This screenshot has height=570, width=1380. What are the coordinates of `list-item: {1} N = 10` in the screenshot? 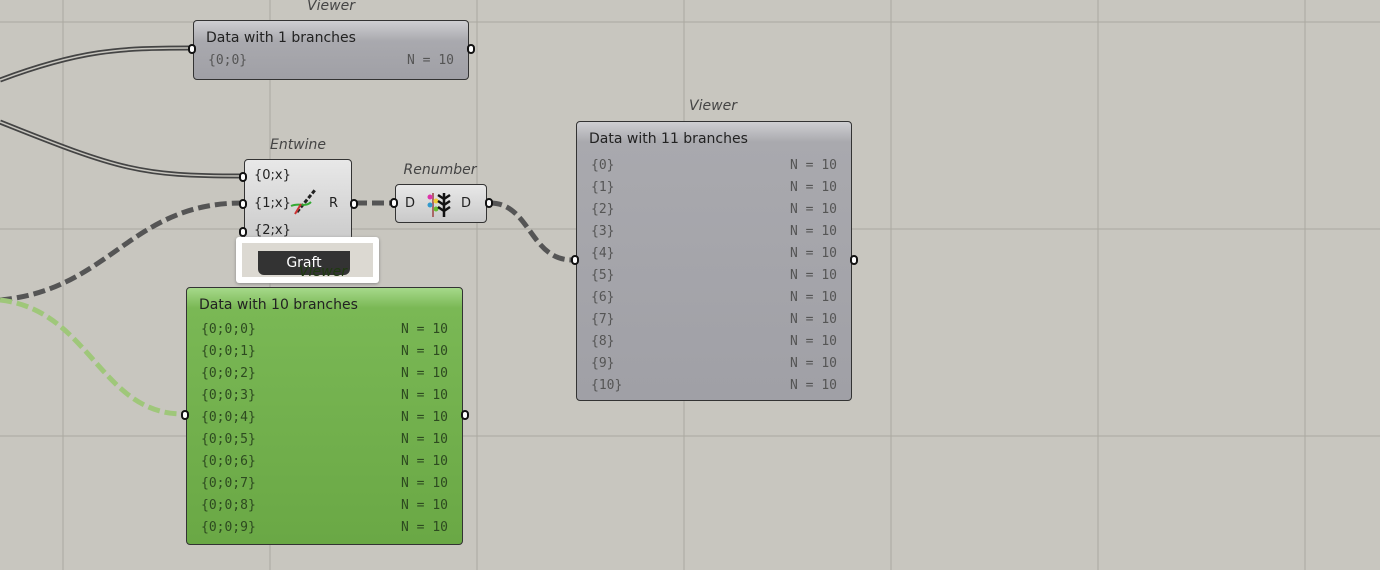 It's located at (714, 188).